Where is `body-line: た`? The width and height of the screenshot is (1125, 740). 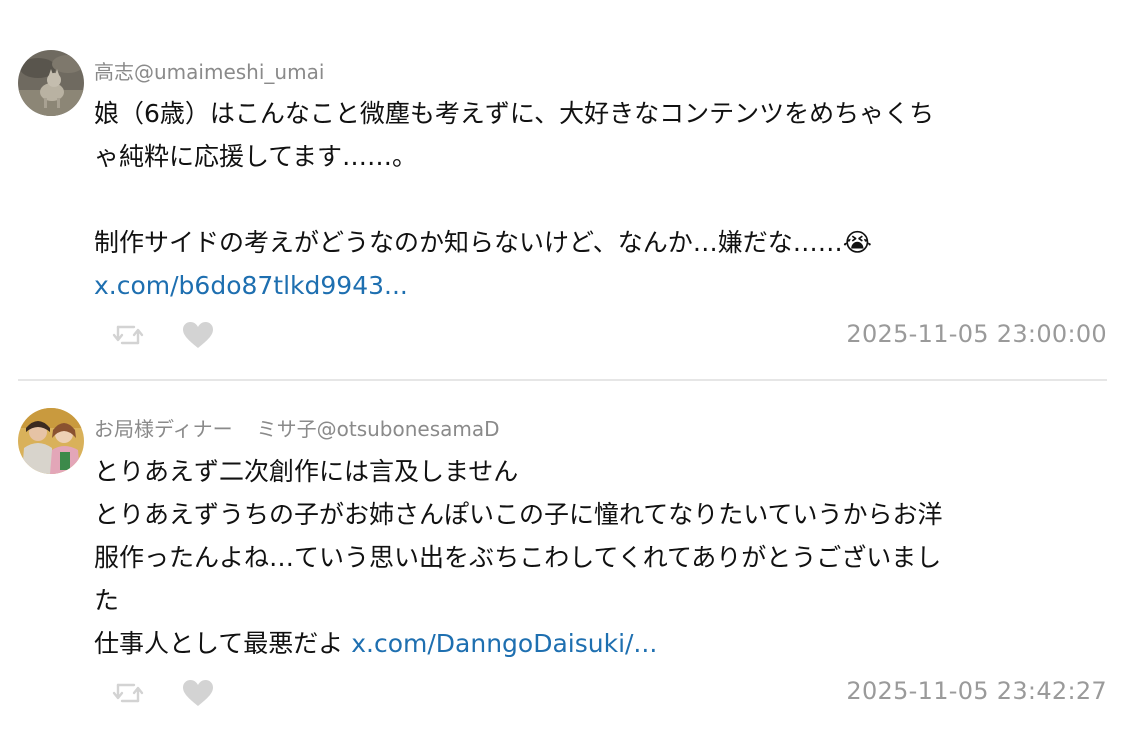 body-line: た is located at coordinates (107, 600).